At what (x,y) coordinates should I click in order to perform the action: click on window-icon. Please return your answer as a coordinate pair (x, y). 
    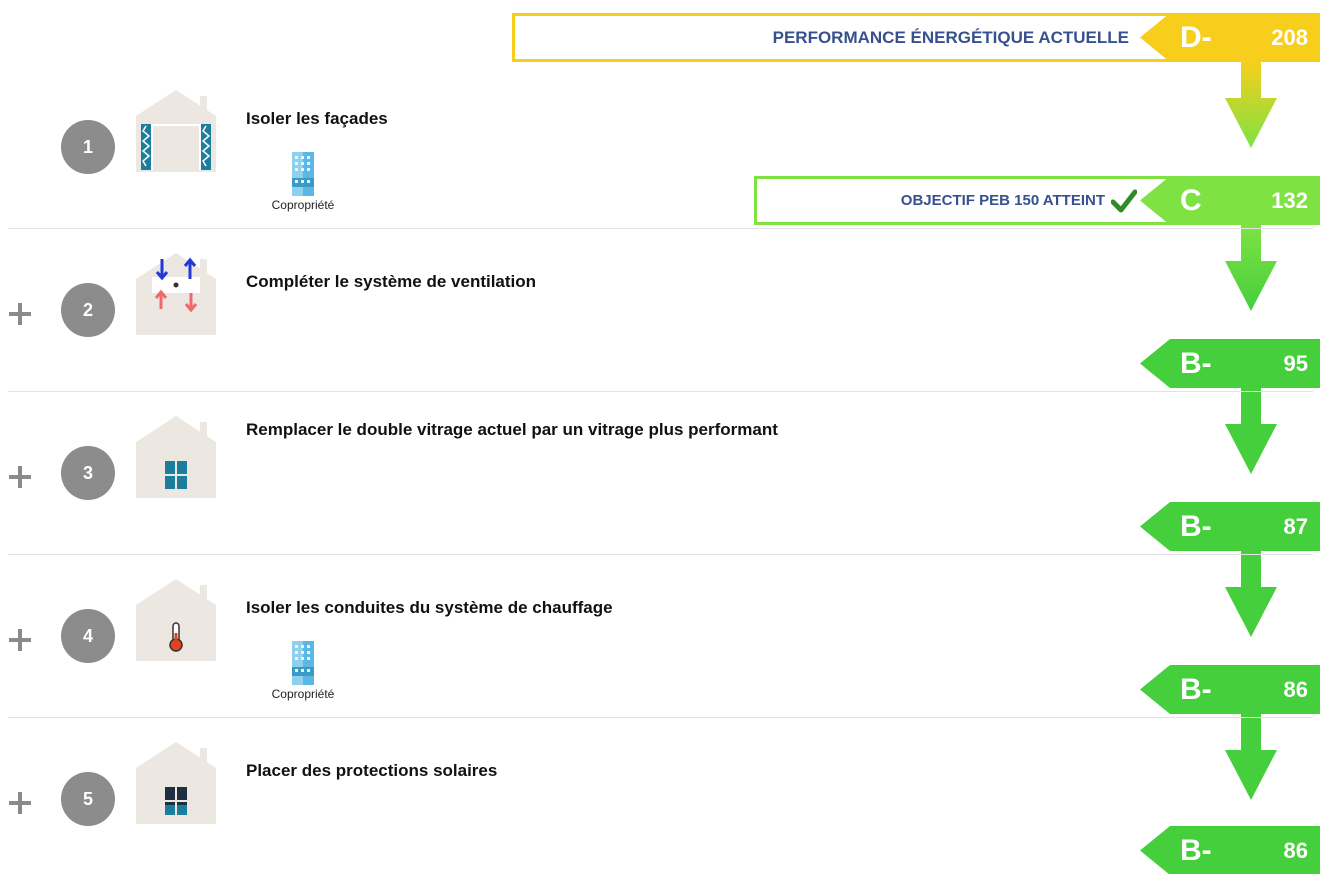
    Looking at the image, I should click on (176, 457).